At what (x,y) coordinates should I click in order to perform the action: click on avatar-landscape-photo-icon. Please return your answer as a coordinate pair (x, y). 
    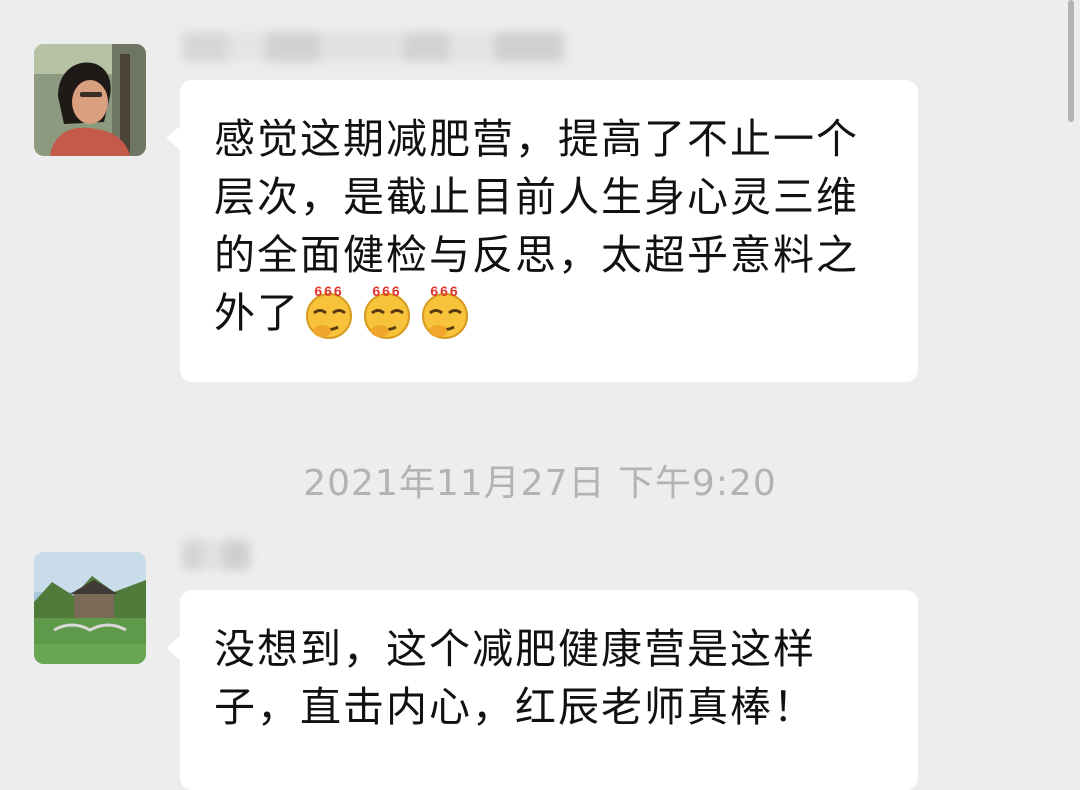
    Looking at the image, I should click on (90, 608).